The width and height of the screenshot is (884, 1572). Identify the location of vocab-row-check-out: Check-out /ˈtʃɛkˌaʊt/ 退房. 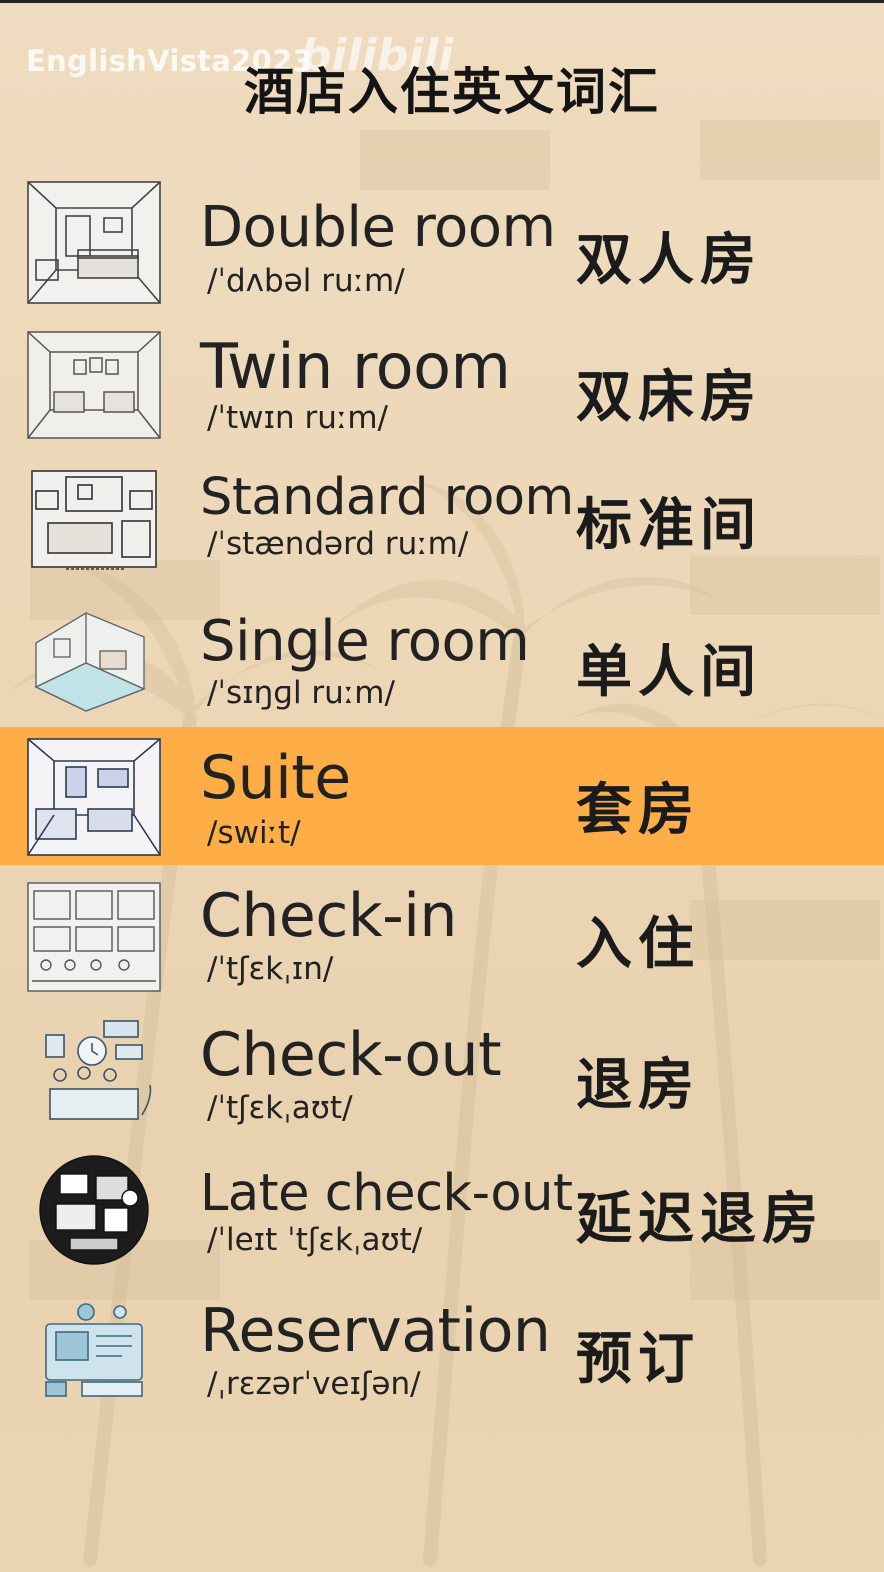
(442, 1075).